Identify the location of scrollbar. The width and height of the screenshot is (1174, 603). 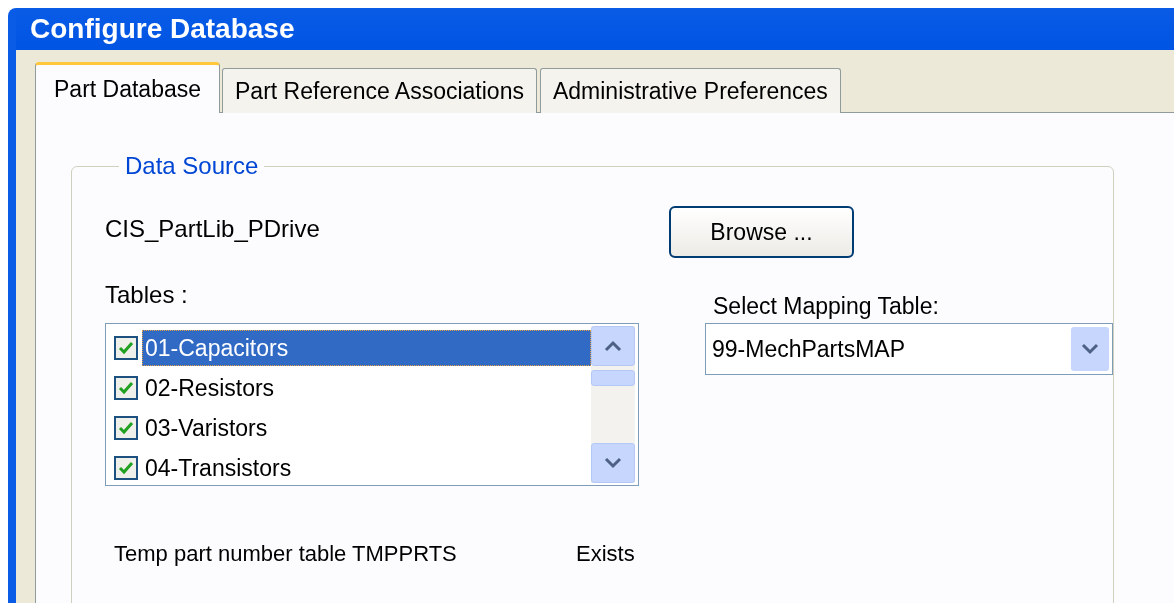
(613, 404).